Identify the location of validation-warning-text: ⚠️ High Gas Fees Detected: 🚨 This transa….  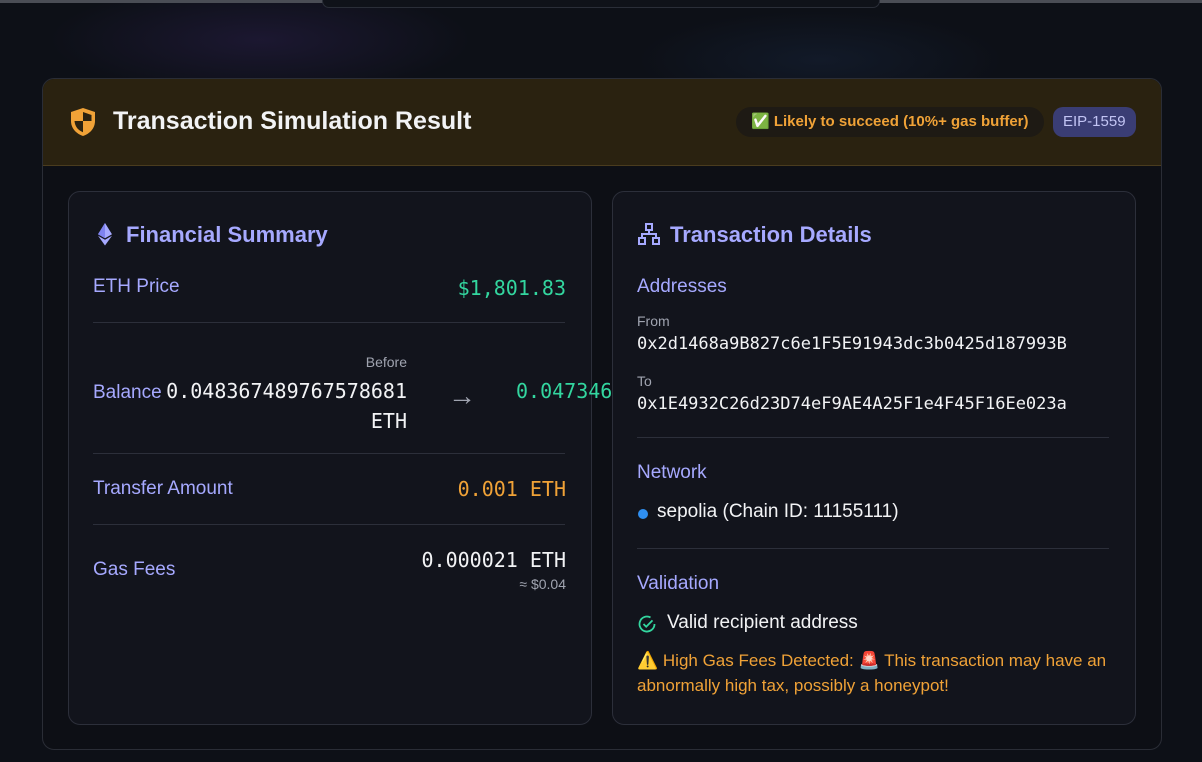
(872, 673).